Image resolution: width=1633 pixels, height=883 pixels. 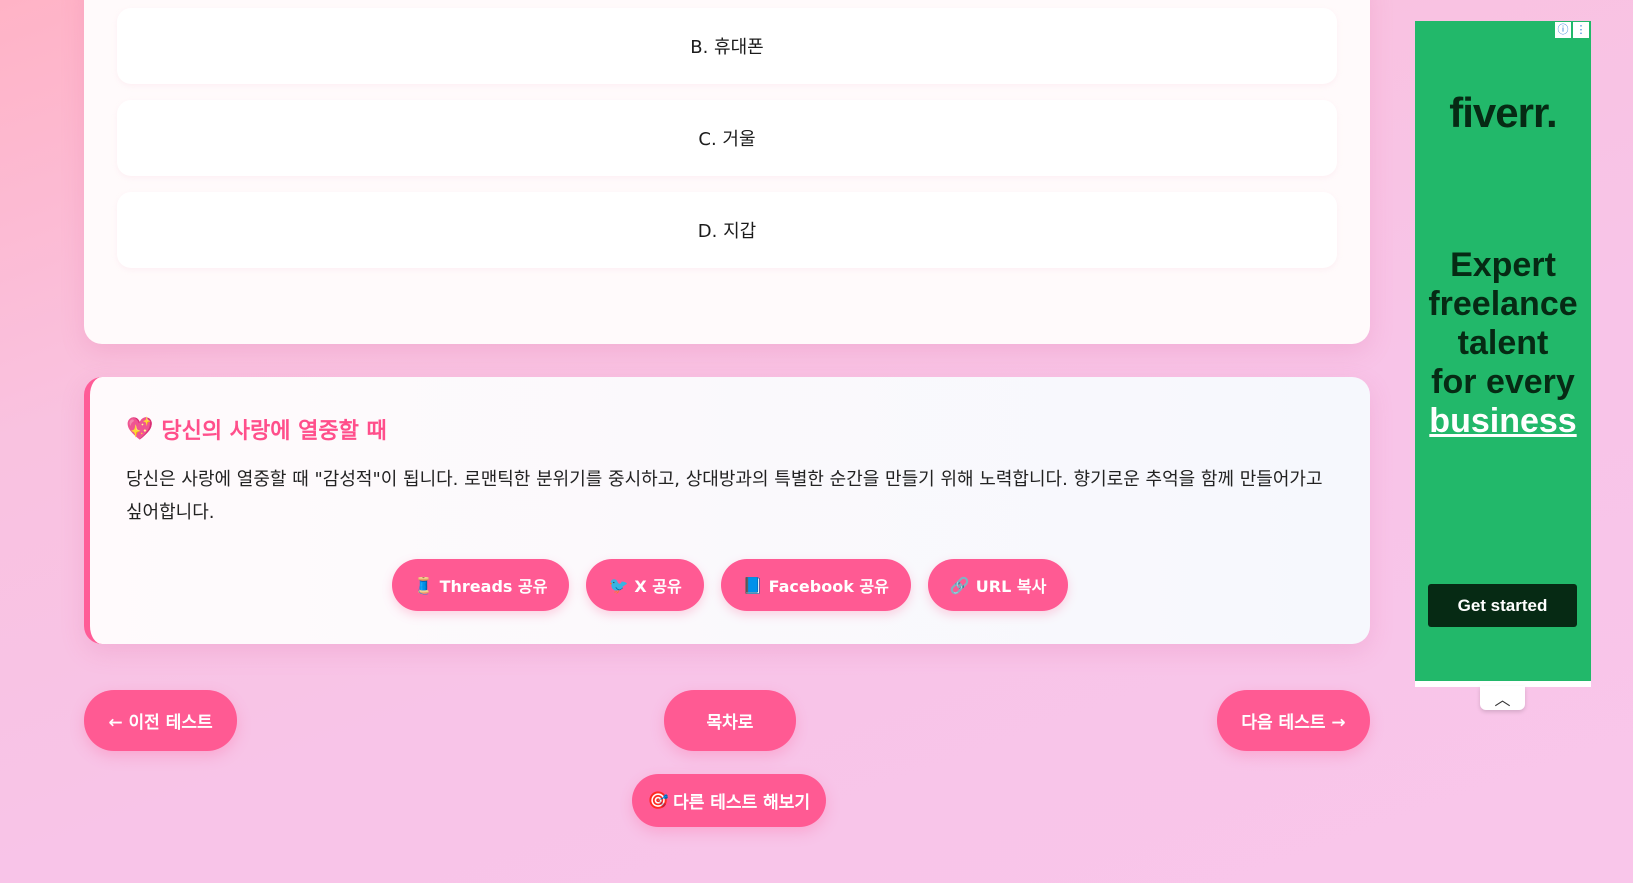 I want to click on option-d-button: D. 지갑, so click(x=727, y=230).